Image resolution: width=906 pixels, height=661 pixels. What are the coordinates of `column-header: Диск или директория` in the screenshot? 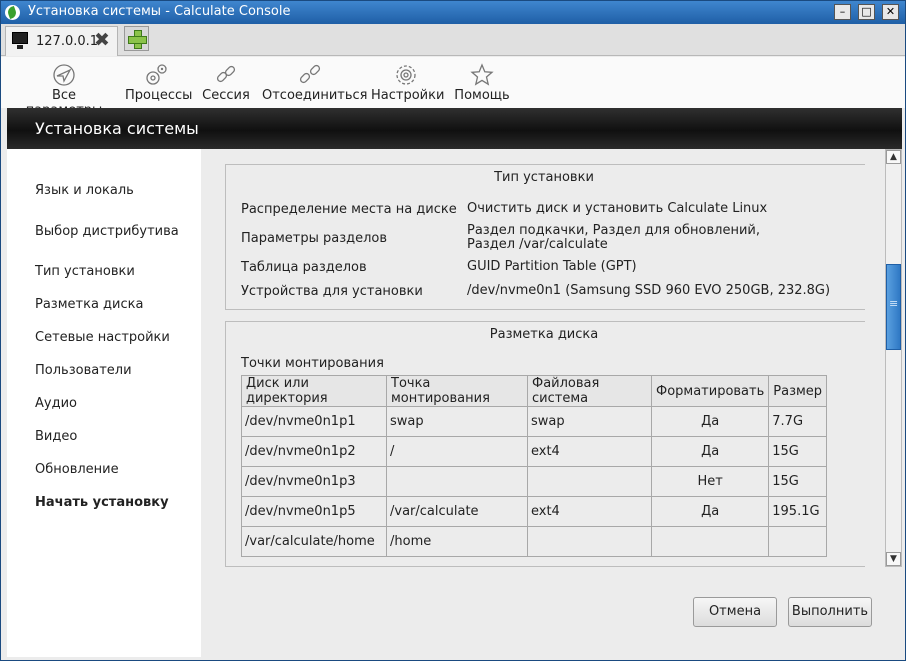 It's located at (314, 391).